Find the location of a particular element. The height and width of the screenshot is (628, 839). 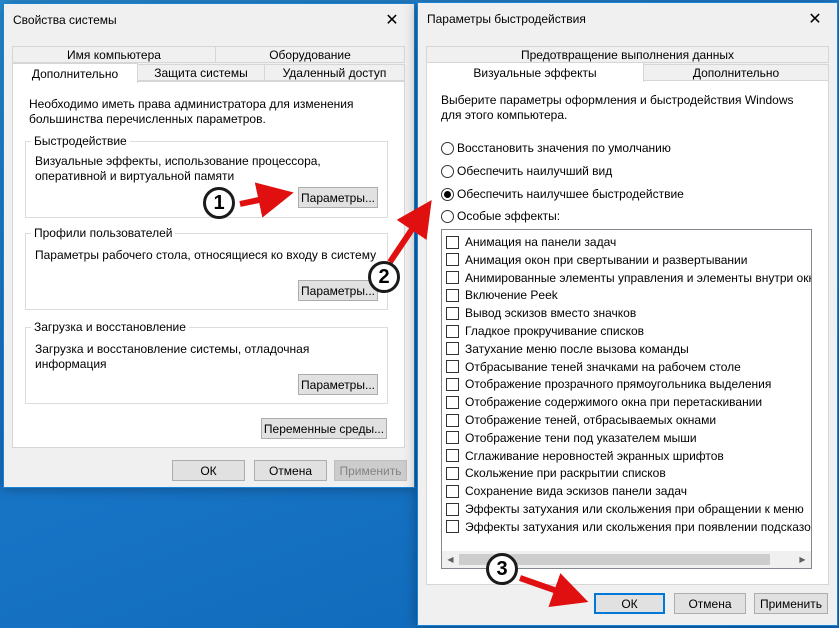

step-3-badge: 3 is located at coordinates (502, 569).